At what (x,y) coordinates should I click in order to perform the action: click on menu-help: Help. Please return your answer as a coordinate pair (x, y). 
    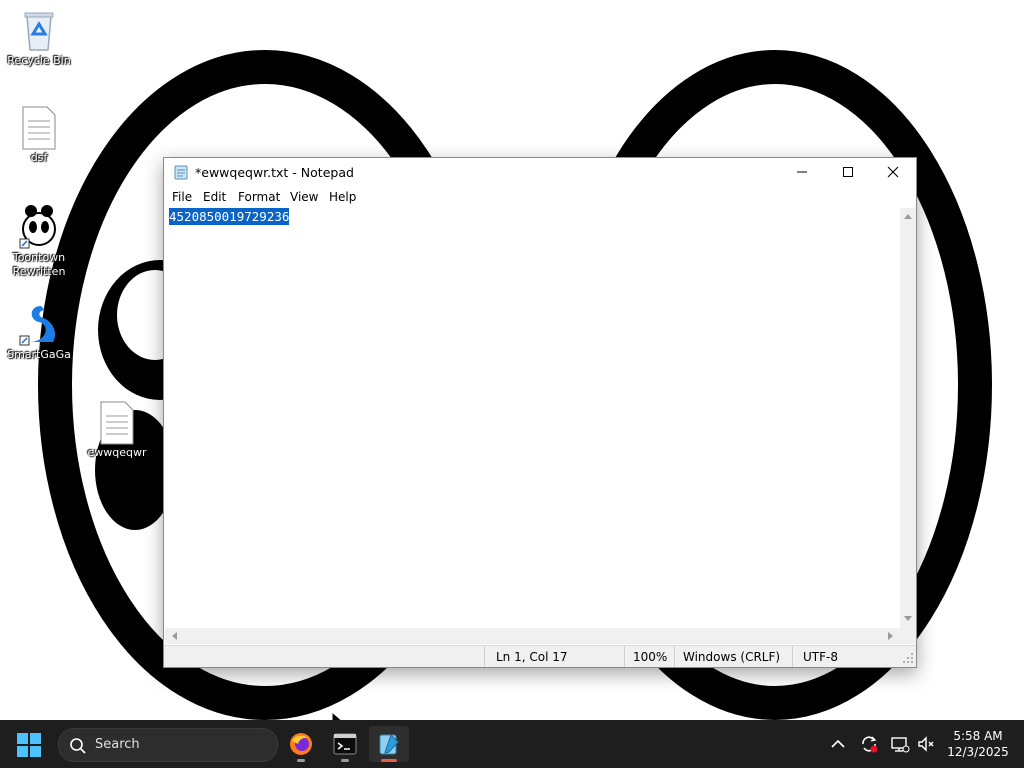
    Looking at the image, I should click on (342, 197).